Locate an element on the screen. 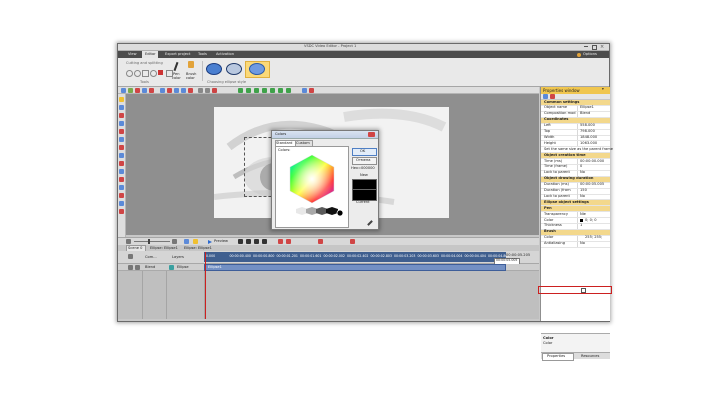 The width and height of the screenshot is (720, 404). next-frame-icon is located at coordinates (264, 241).